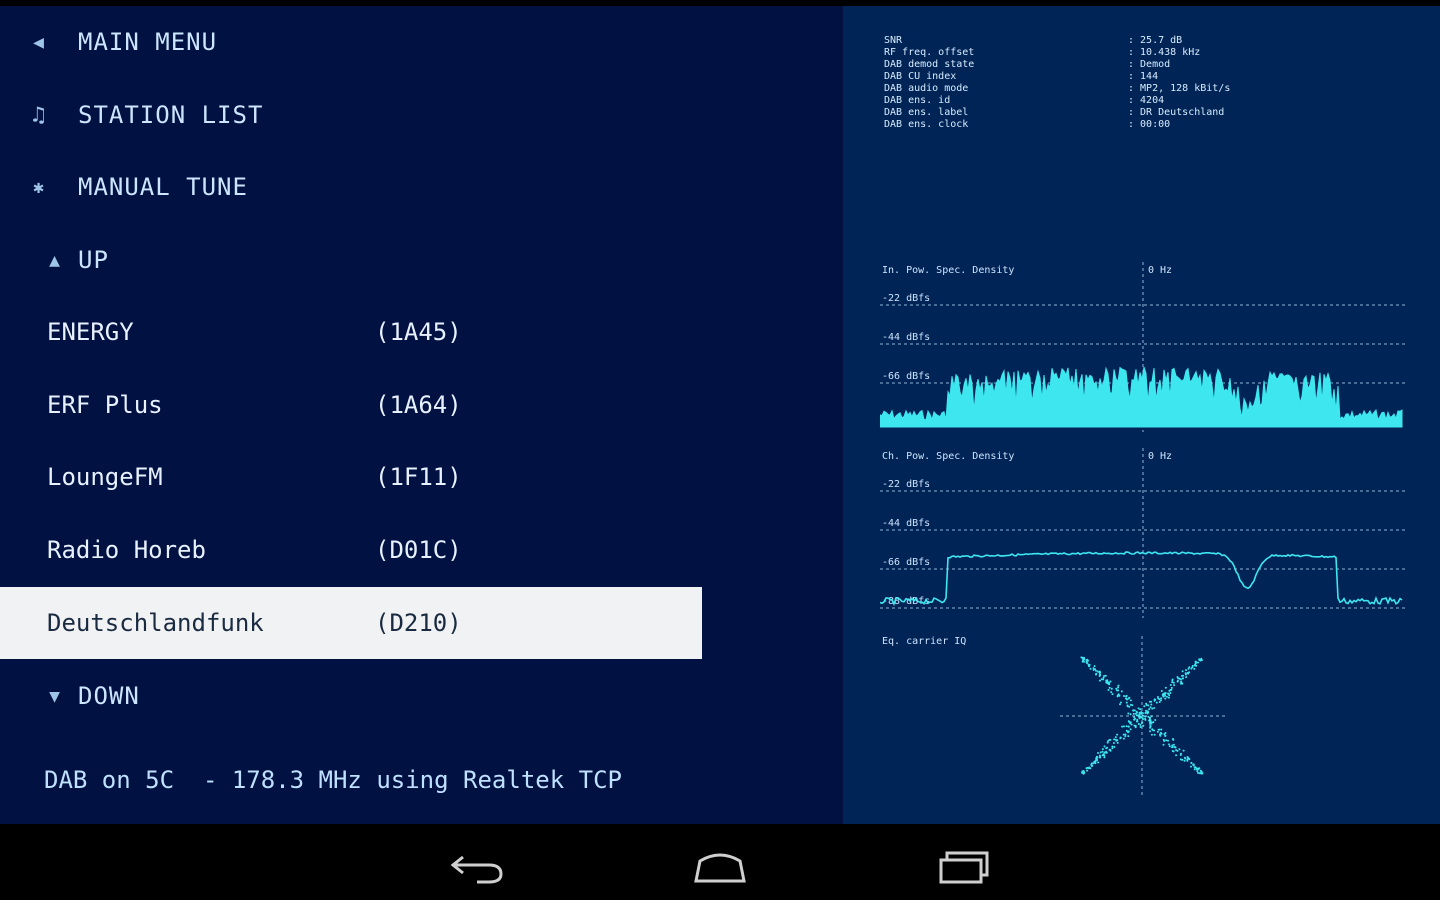 The image size is (1440, 900). I want to click on plot3-title: Eq. carrier IQ, so click(924, 641).